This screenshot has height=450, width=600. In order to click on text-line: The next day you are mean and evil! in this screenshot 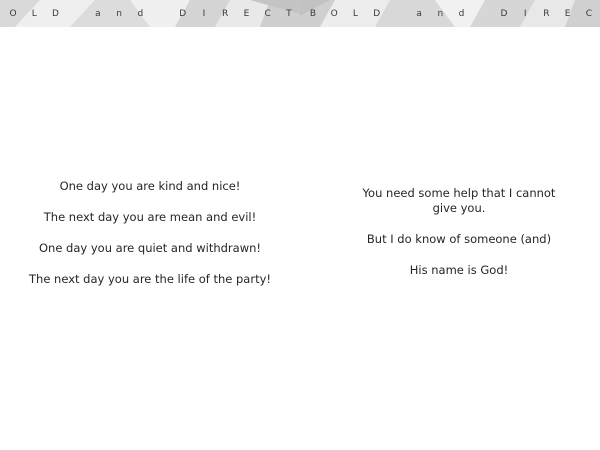, I will do `click(150, 217)`.